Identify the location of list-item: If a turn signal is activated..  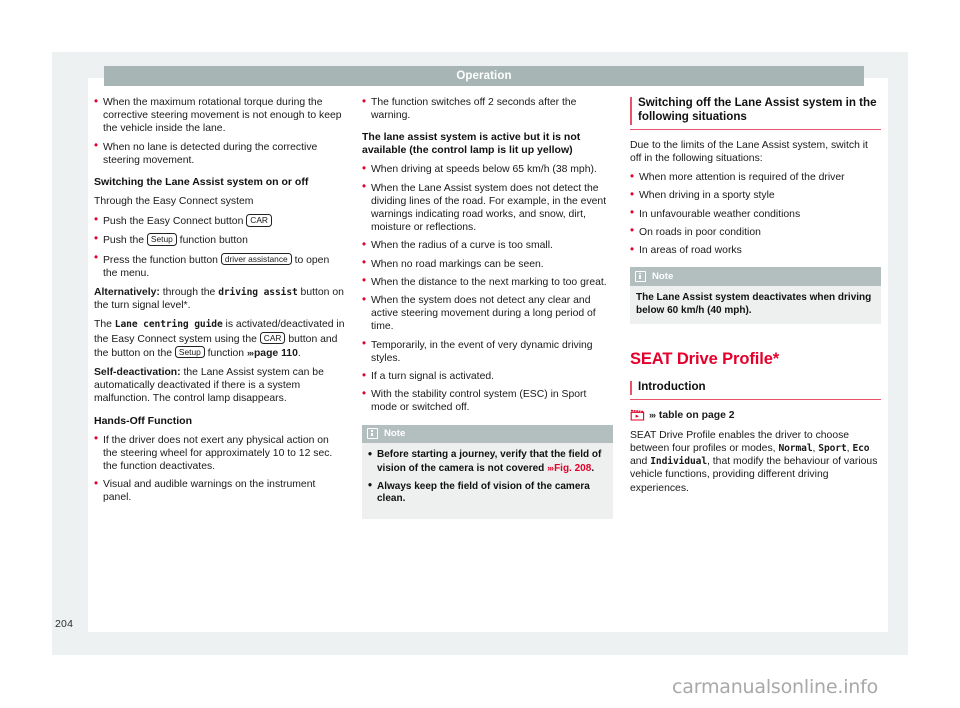
(487, 376).